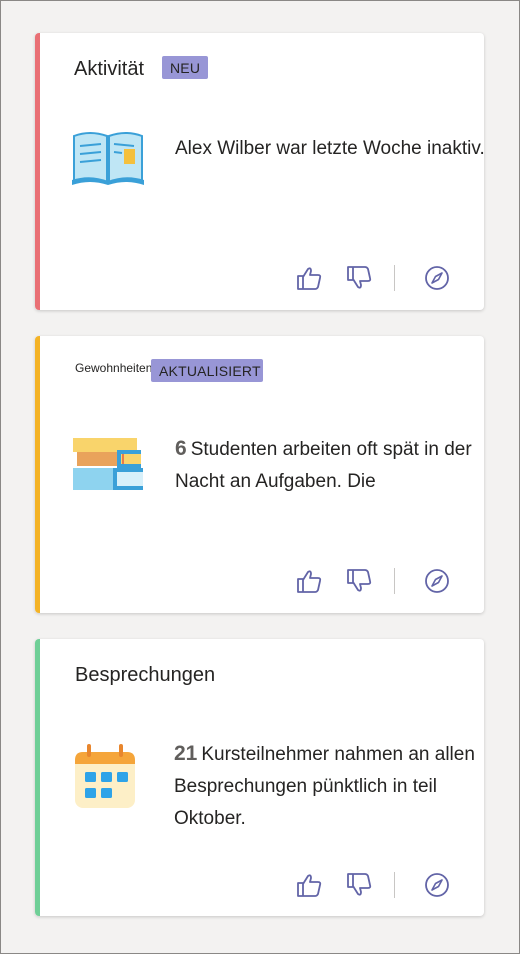 This screenshot has height=954, width=520. Describe the element at coordinates (185, 67) in the screenshot. I see `new-badge: NEU` at that location.